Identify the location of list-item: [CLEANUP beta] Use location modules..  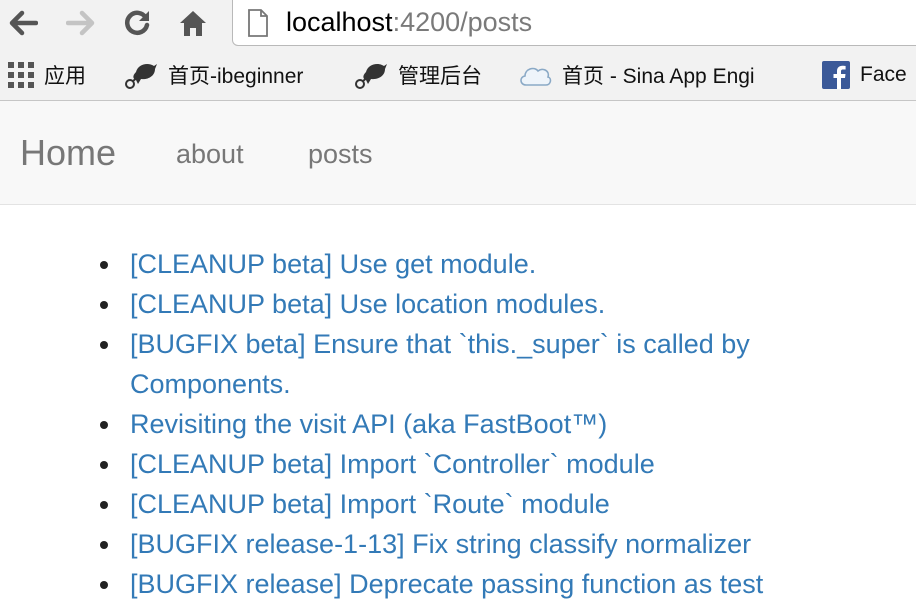
(475, 304).